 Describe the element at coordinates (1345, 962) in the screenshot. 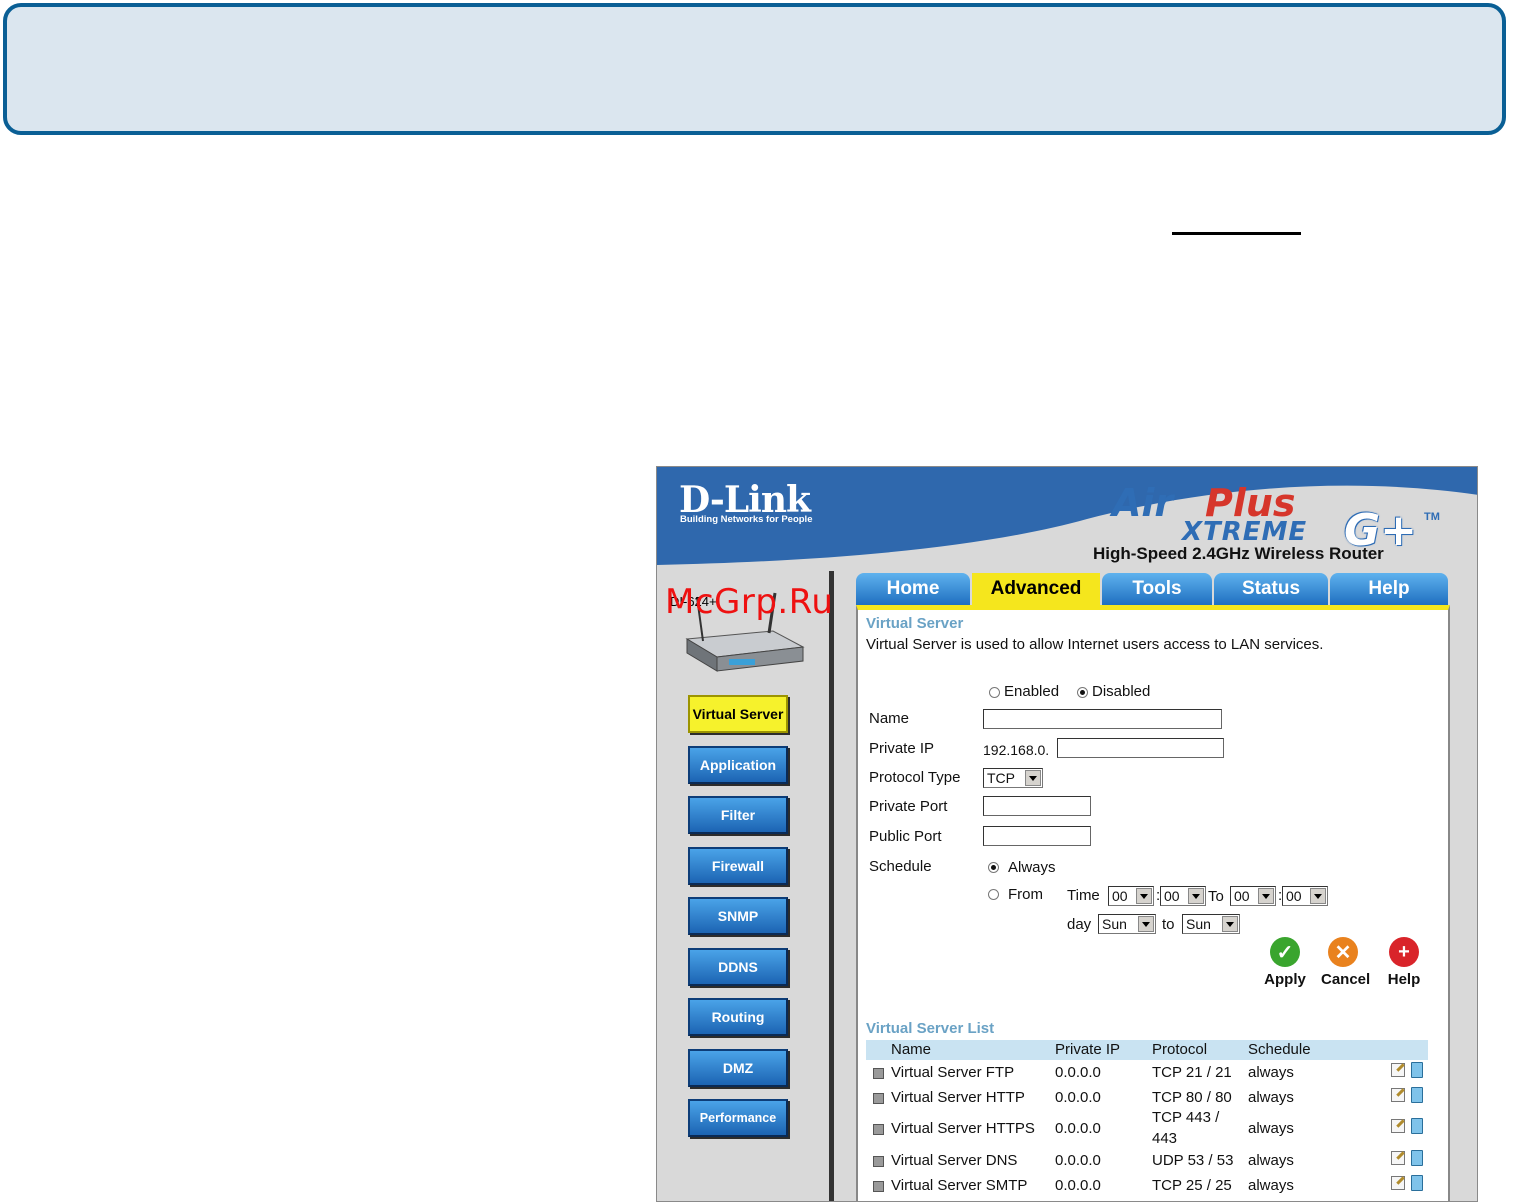

I see `cancel-button: ✕ Cancel` at that location.